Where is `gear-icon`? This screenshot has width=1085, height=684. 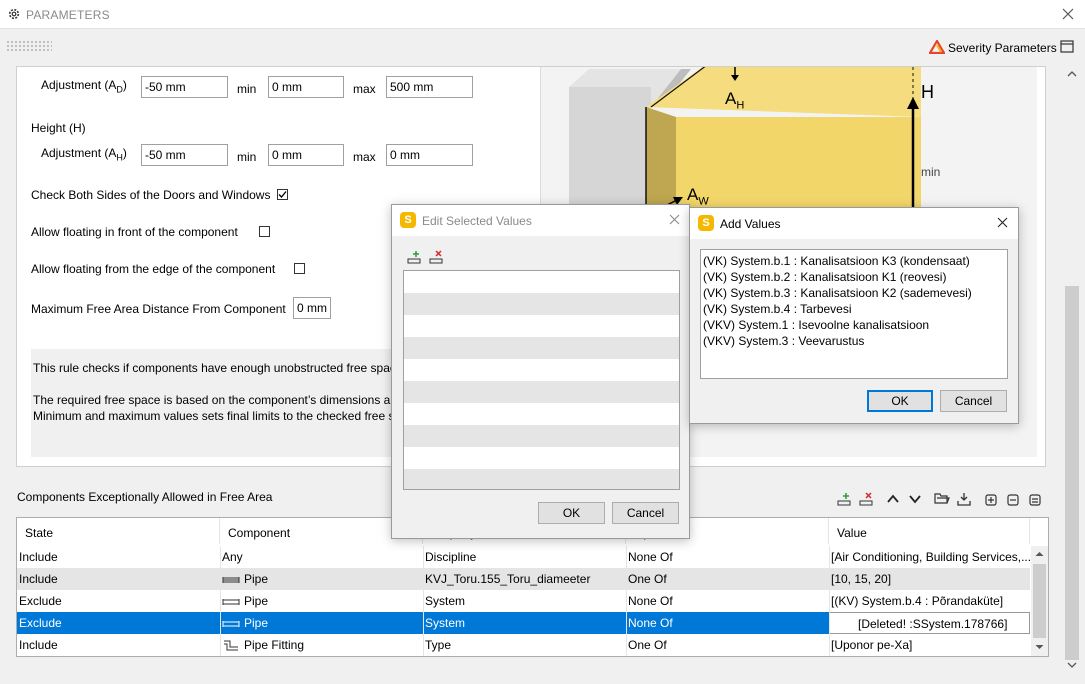 gear-icon is located at coordinates (14, 14).